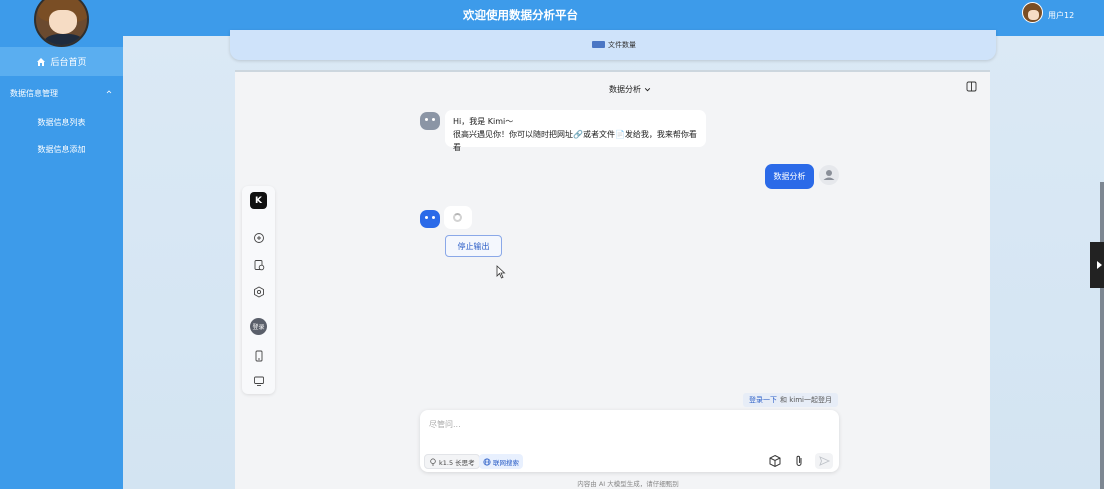 This screenshot has width=1104, height=489. Describe the element at coordinates (258, 200) in the screenshot. I see `kimi-logo: K` at that location.